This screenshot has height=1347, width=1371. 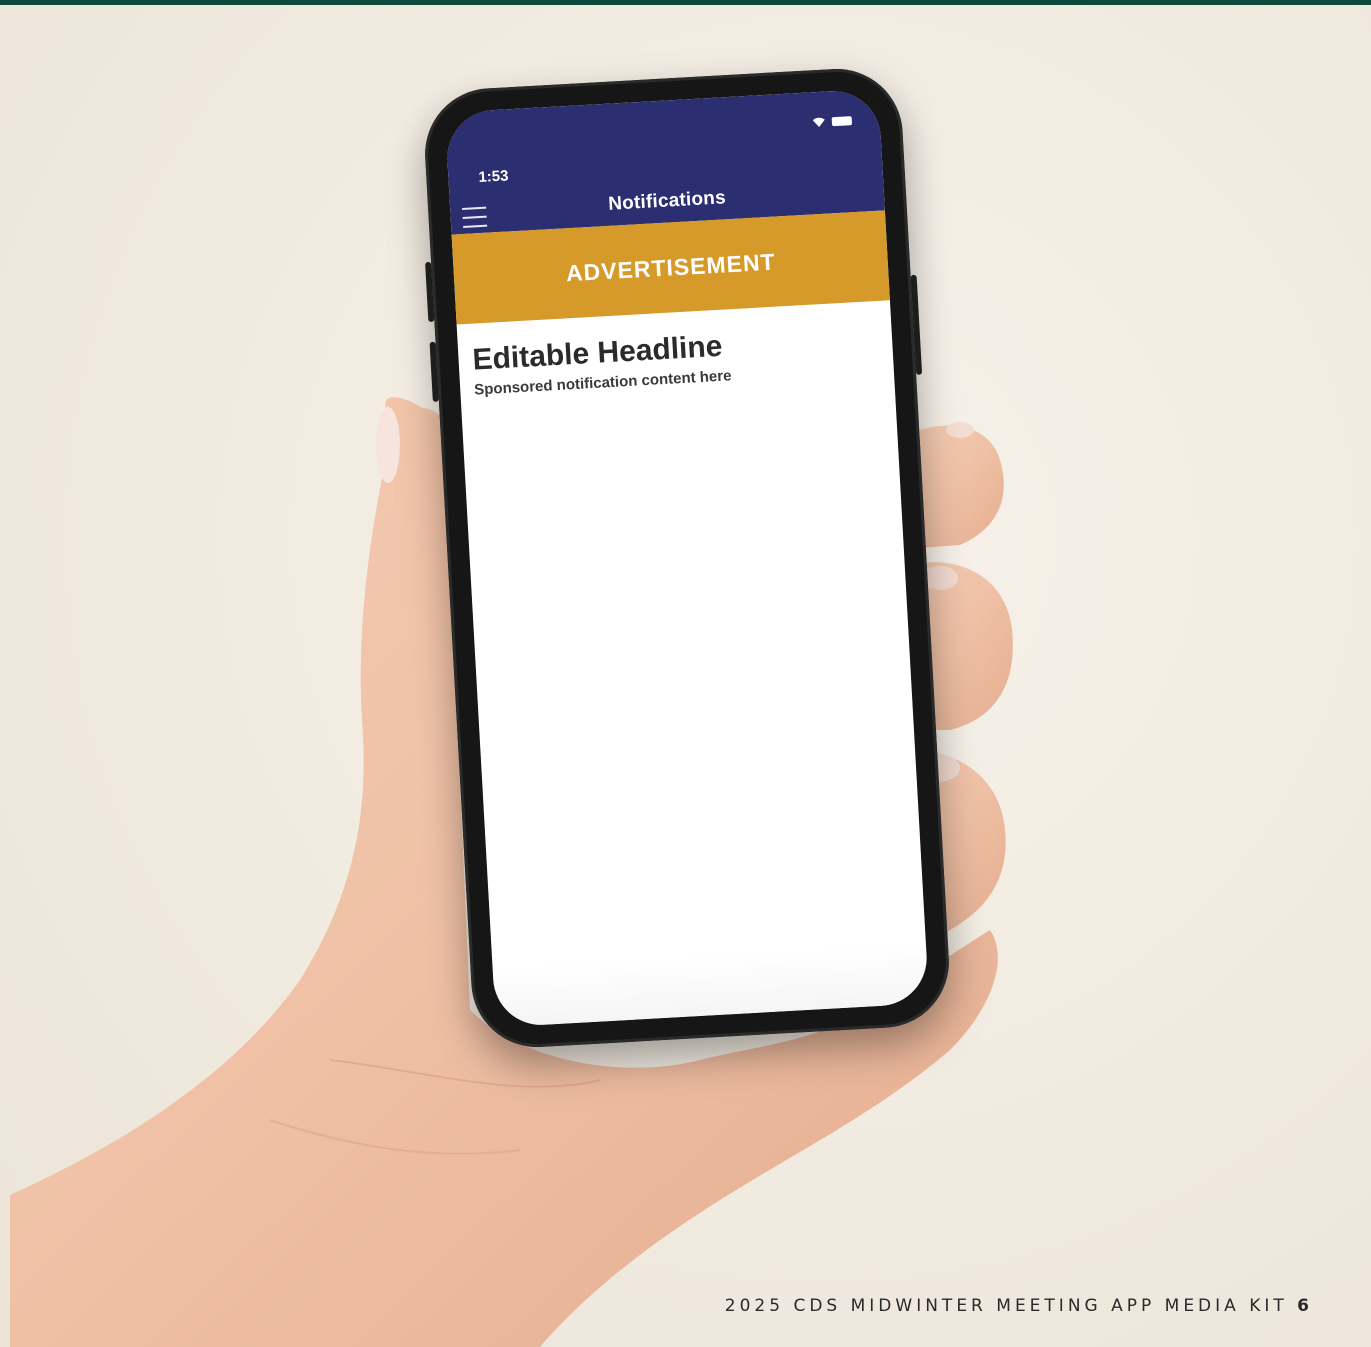 What do you see at coordinates (961, 486) in the screenshot?
I see `finger-index` at bounding box center [961, 486].